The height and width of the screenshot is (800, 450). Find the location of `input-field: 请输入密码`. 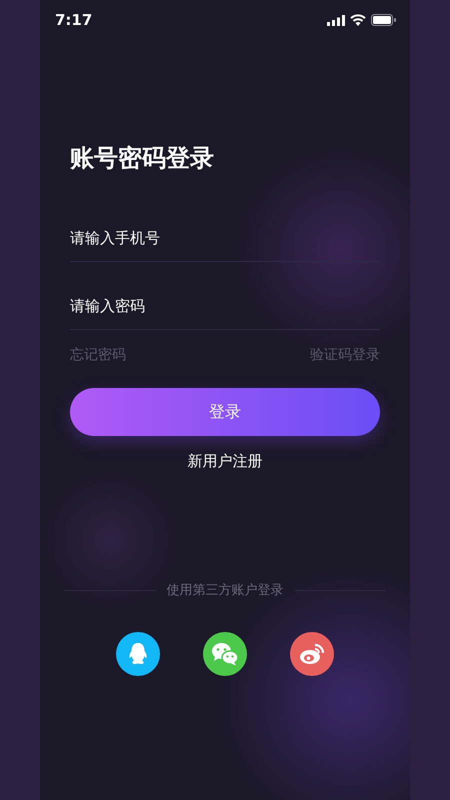

input-field: 请输入密码 is located at coordinates (225, 306).